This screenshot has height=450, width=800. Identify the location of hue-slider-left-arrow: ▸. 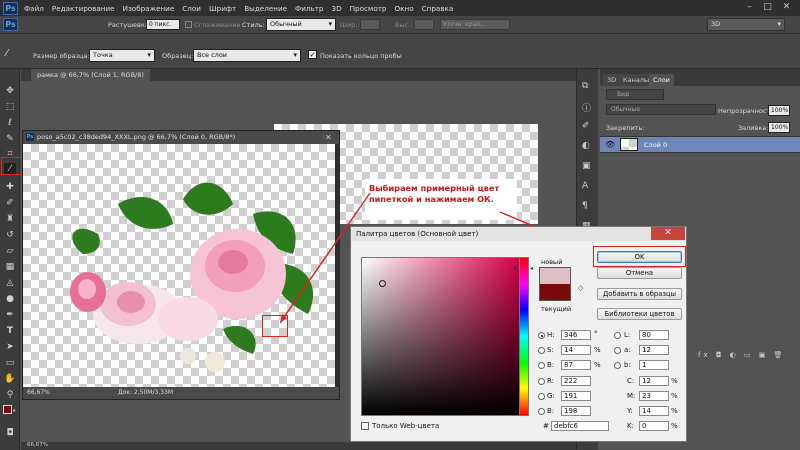
(515, 268).